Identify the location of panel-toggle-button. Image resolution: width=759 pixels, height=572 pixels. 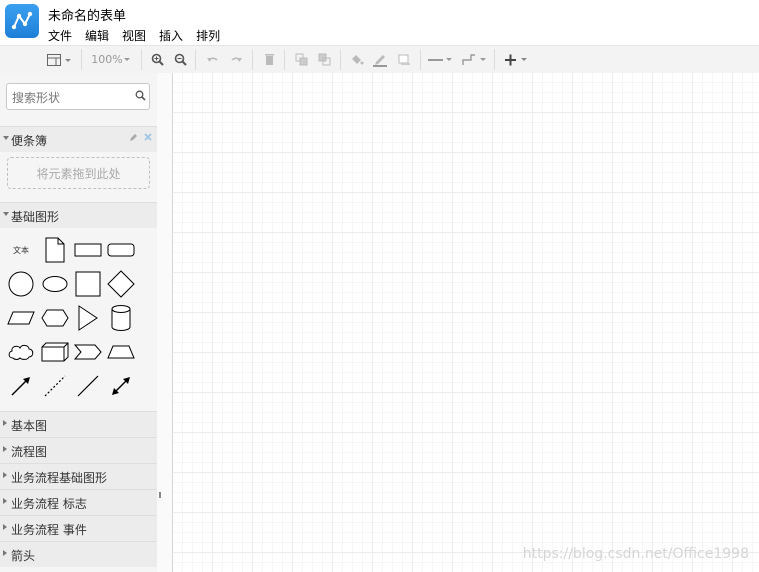
(59, 59).